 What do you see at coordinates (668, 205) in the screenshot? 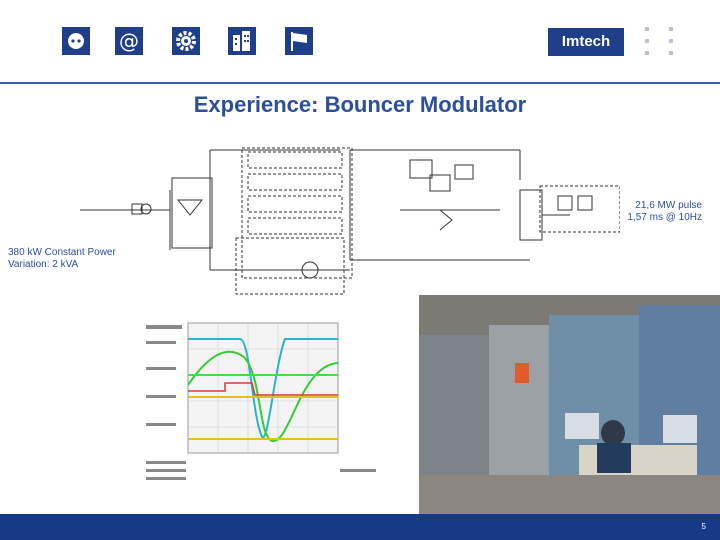
I see `pulse-note-line-1: 21,6 MW pulse` at bounding box center [668, 205].